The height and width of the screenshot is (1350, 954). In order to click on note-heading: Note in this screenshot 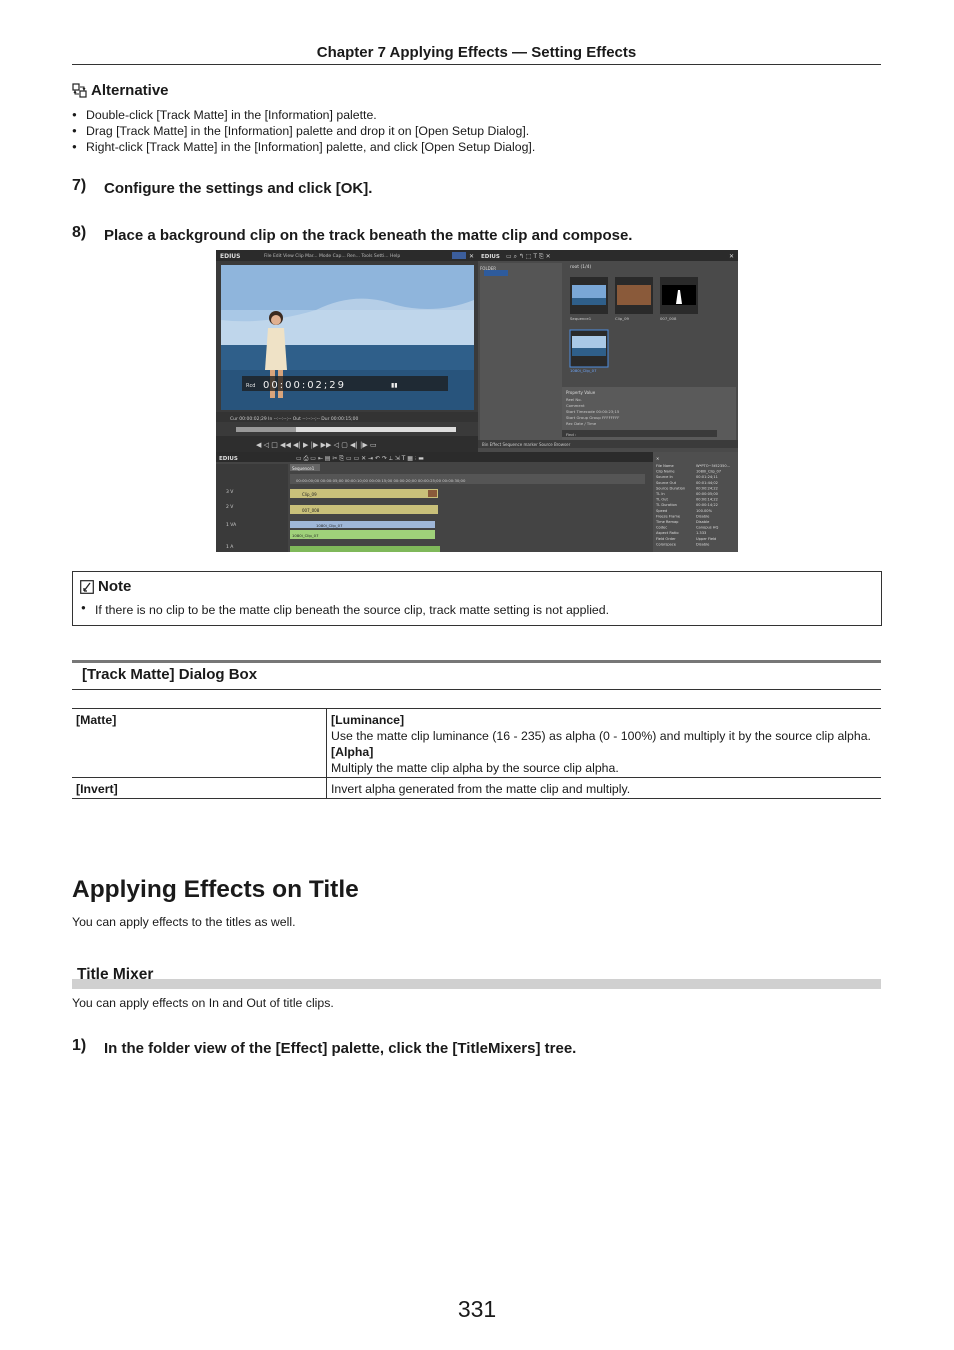, I will do `click(105, 586)`.